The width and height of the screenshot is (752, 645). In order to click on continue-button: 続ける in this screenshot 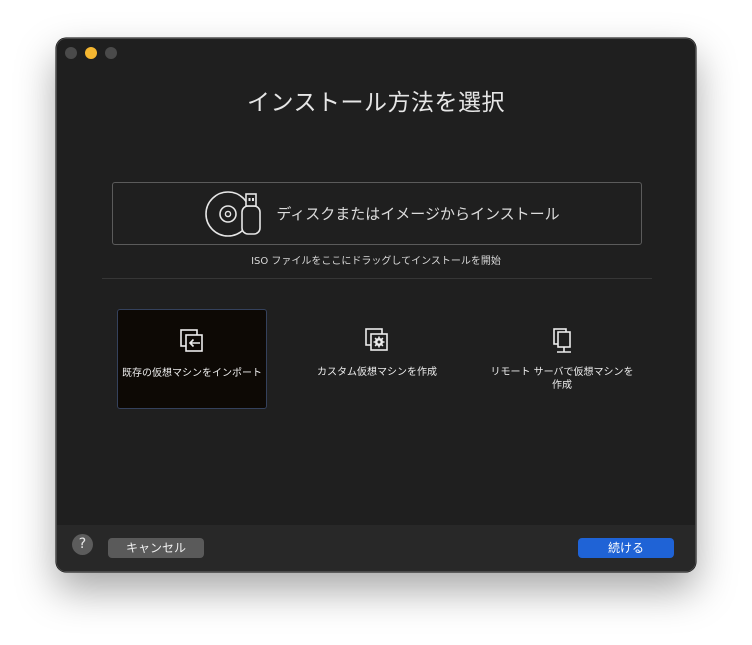, I will do `click(626, 548)`.